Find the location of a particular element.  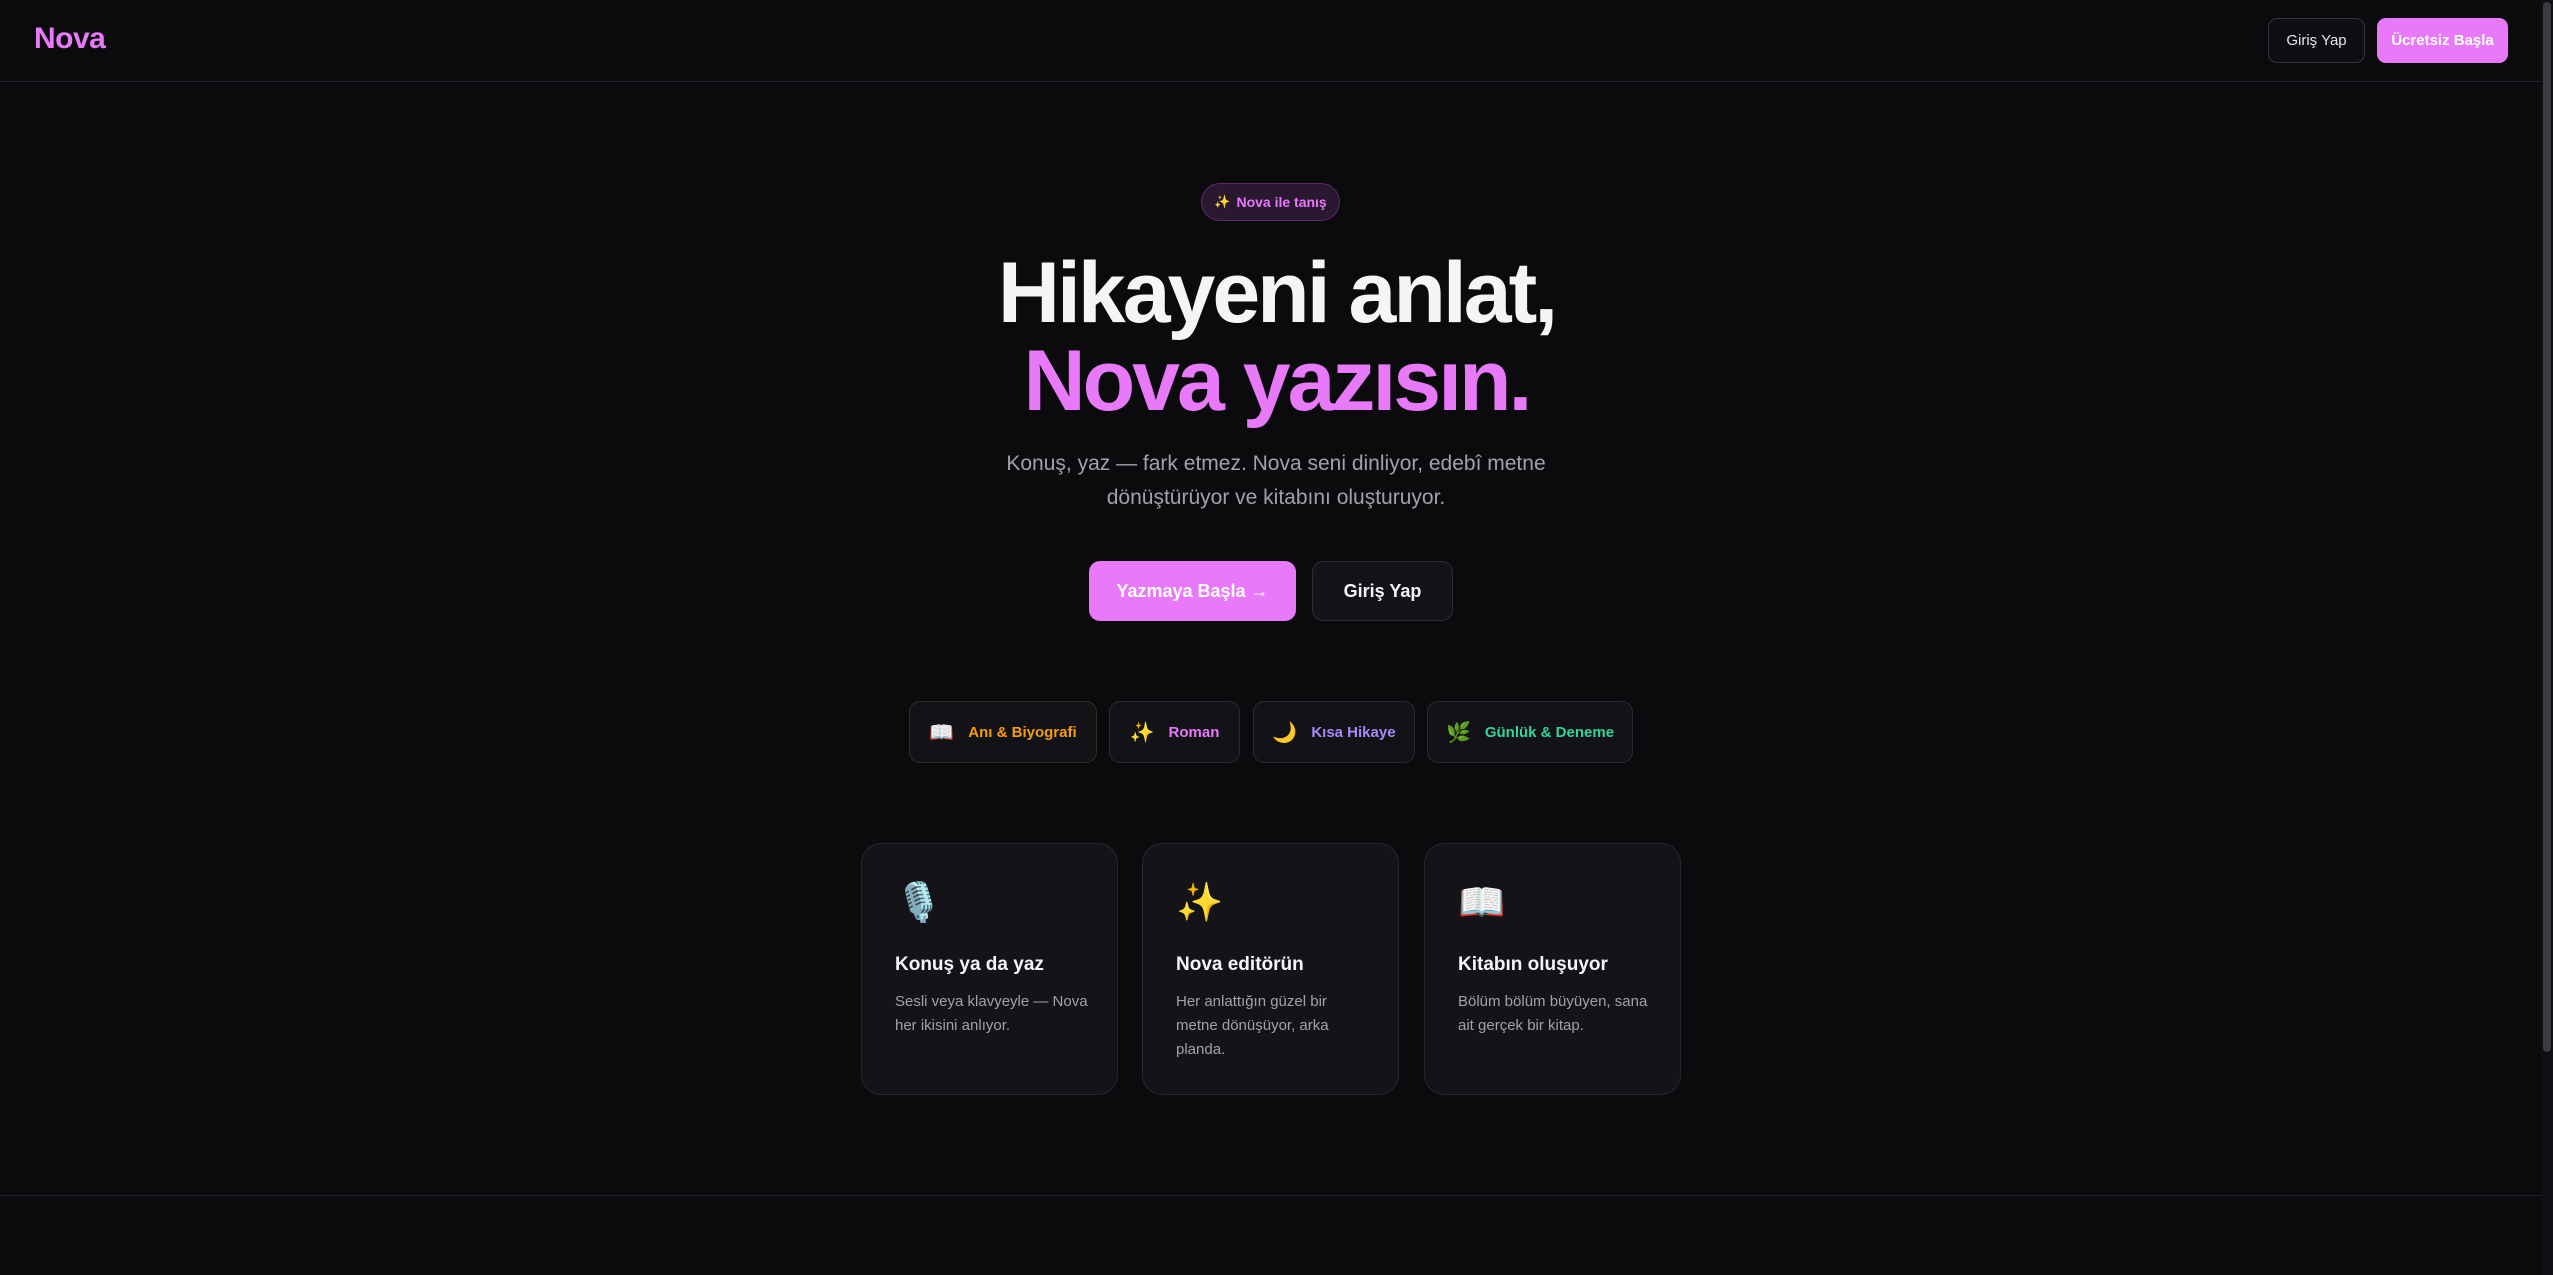

microphone-icon: 🎙️ is located at coordinates (919, 903).